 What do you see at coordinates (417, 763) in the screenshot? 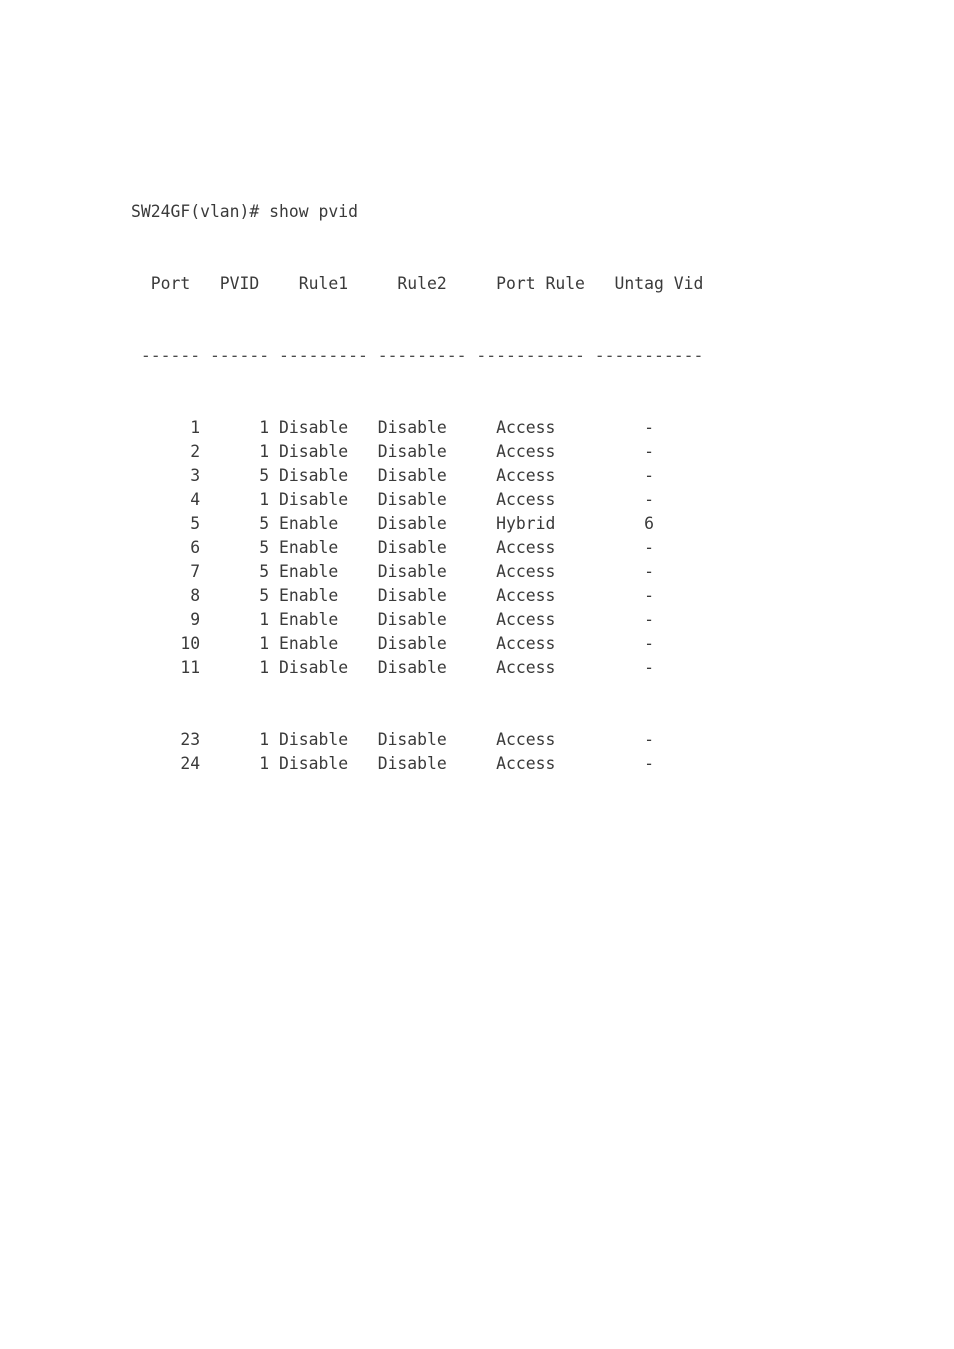
I see `table-row: 24 1 Disable Disable Access -` at bounding box center [417, 763].